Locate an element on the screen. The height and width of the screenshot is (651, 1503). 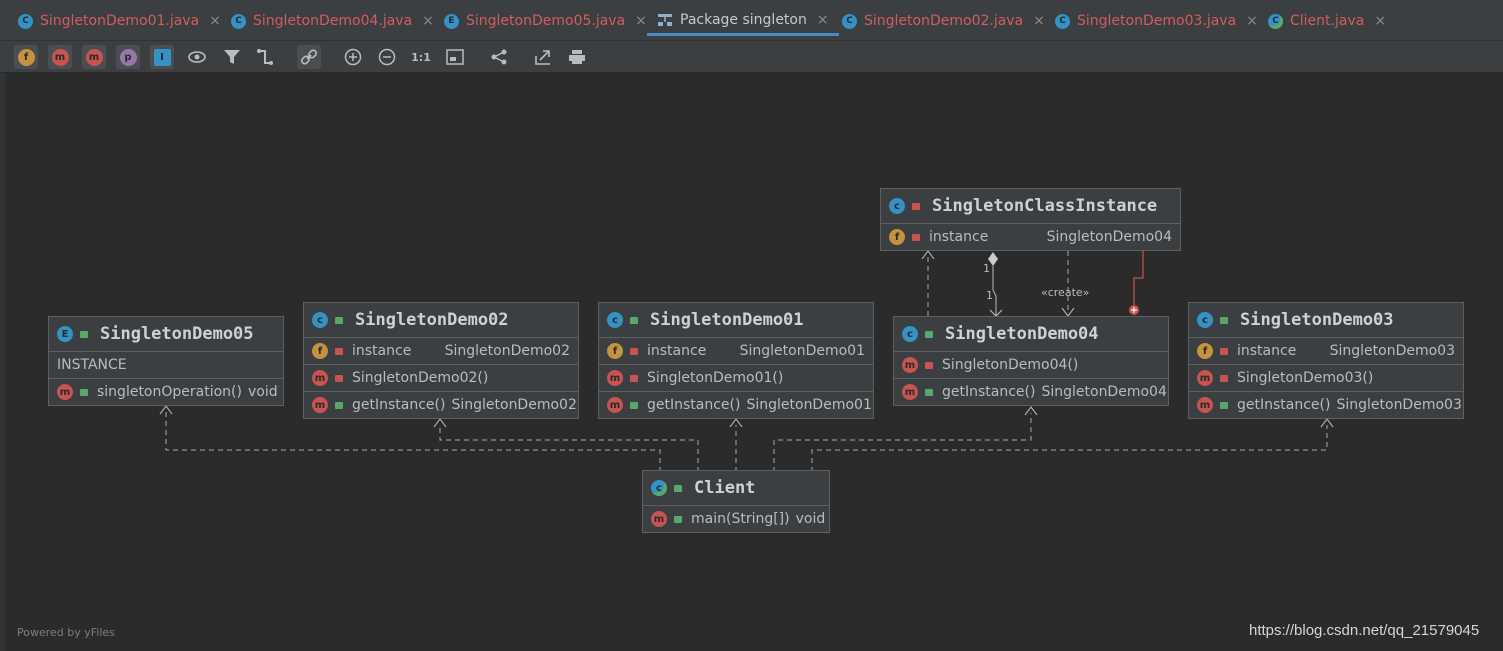
field-type: SingletonDemo03 is located at coordinates (1392, 351).